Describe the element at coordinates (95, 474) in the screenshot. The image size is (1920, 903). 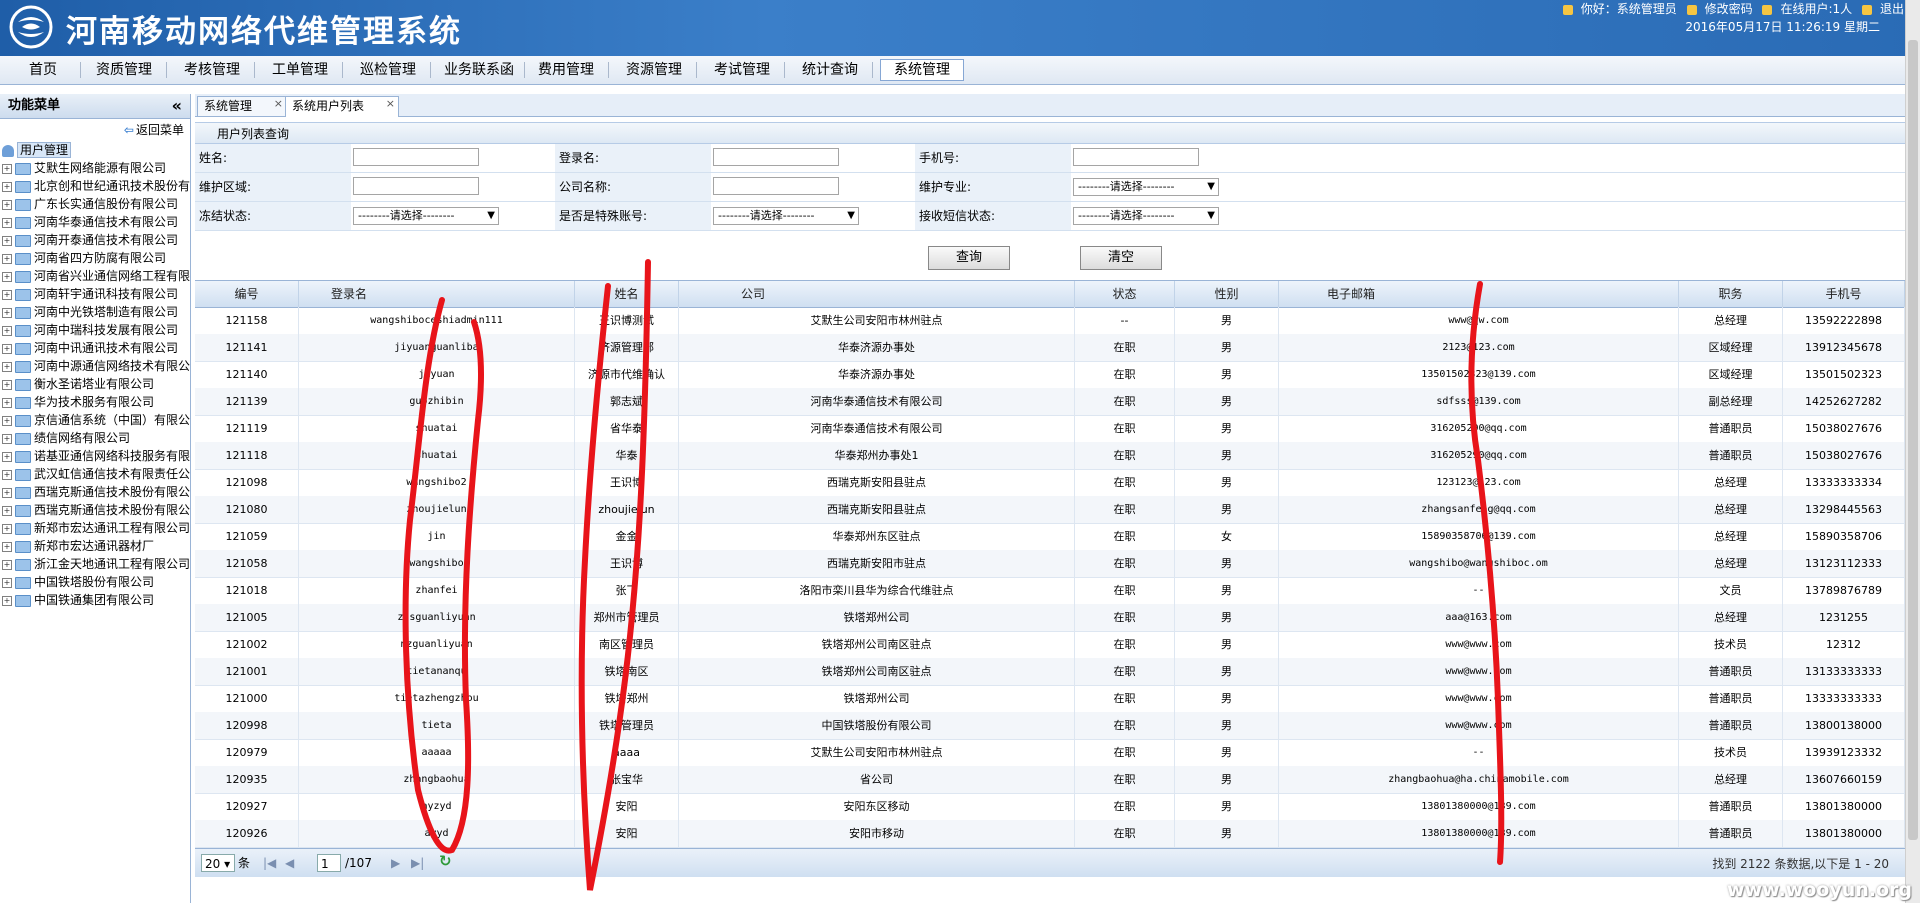
I see `tree-node-company: + 武汉虹信通信技术有限责任公司` at that location.